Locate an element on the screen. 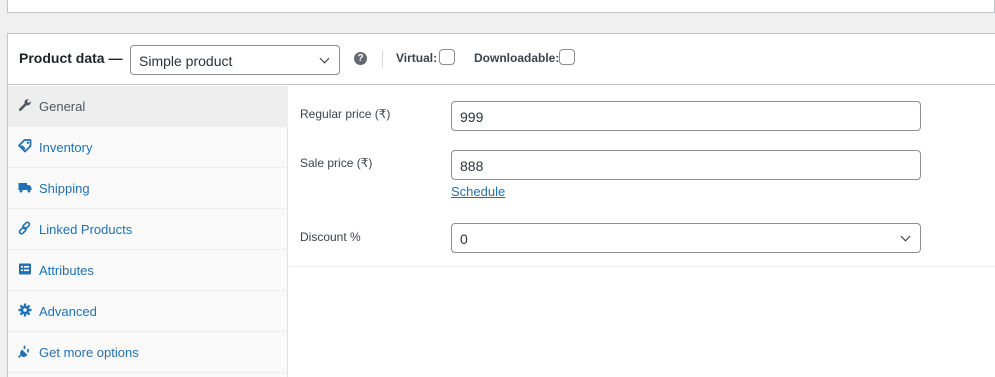 This screenshot has height=377, width=995. downloadable-checkbox is located at coordinates (567, 57).